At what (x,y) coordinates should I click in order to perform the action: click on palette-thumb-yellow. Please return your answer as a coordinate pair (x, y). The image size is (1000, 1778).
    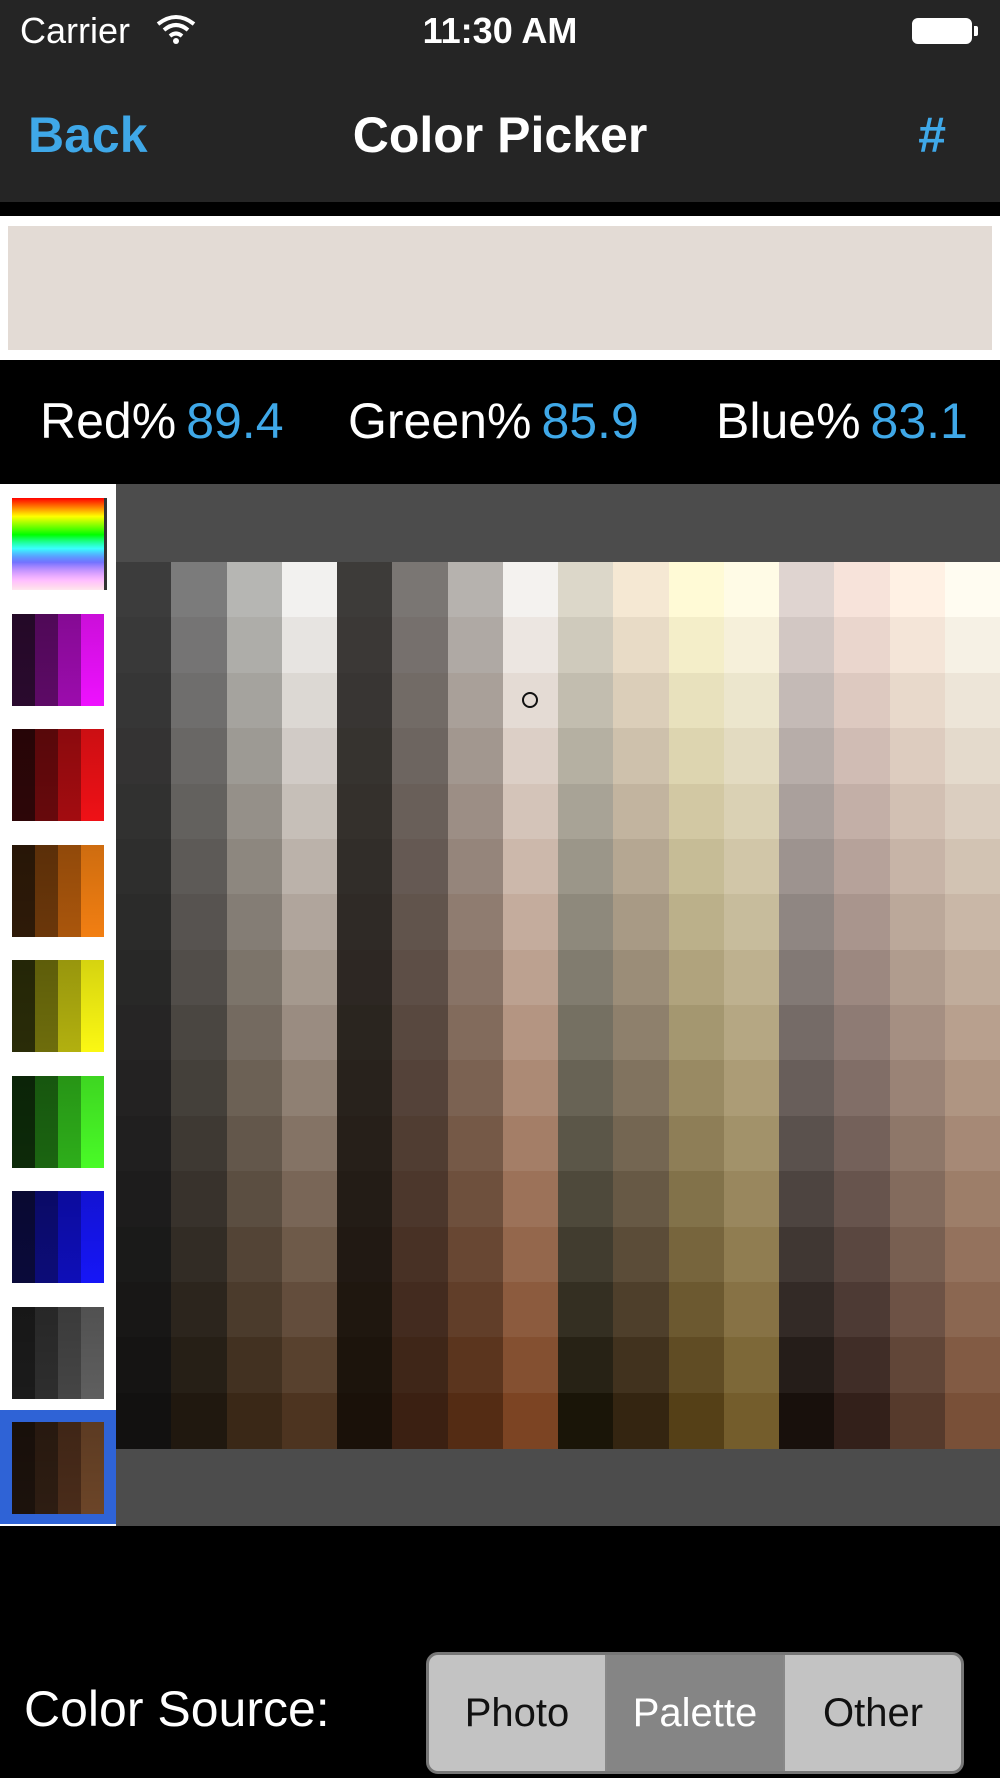
    Looking at the image, I should click on (58, 1006).